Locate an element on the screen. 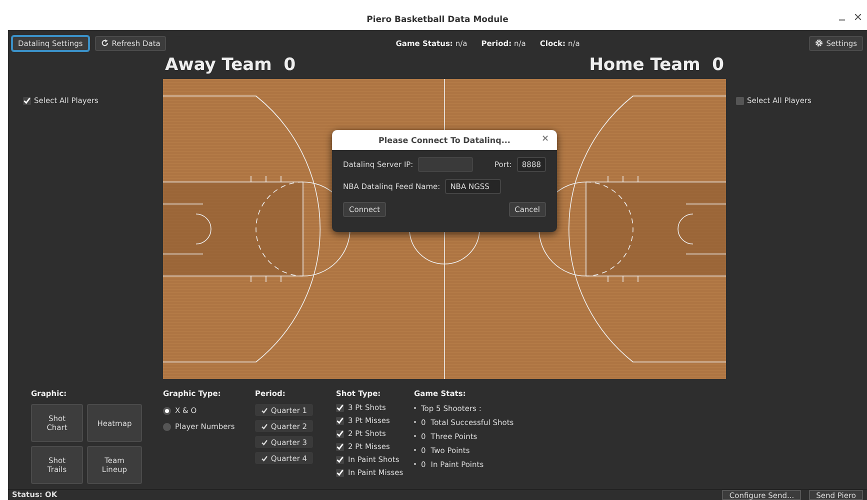 This screenshot has width=867, height=500. away-team-score: Away Team 0 is located at coordinates (230, 65).